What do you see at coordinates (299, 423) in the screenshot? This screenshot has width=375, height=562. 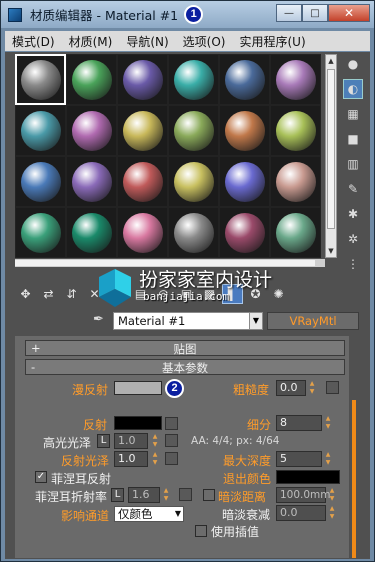 I see `subdivs-spinner: 8` at bounding box center [299, 423].